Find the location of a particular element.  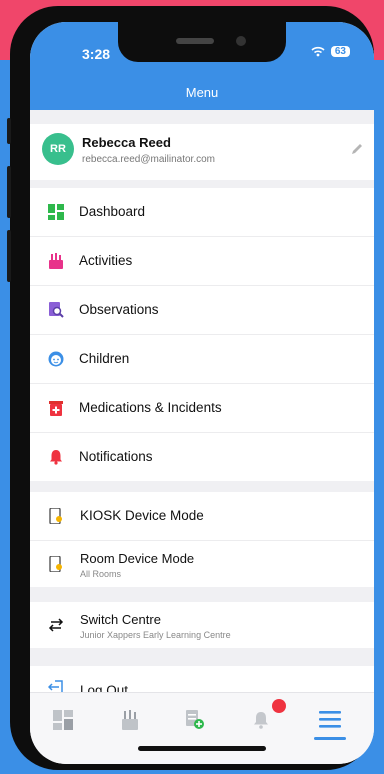

menu-item-label: Notifications is located at coordinates (116, 456).